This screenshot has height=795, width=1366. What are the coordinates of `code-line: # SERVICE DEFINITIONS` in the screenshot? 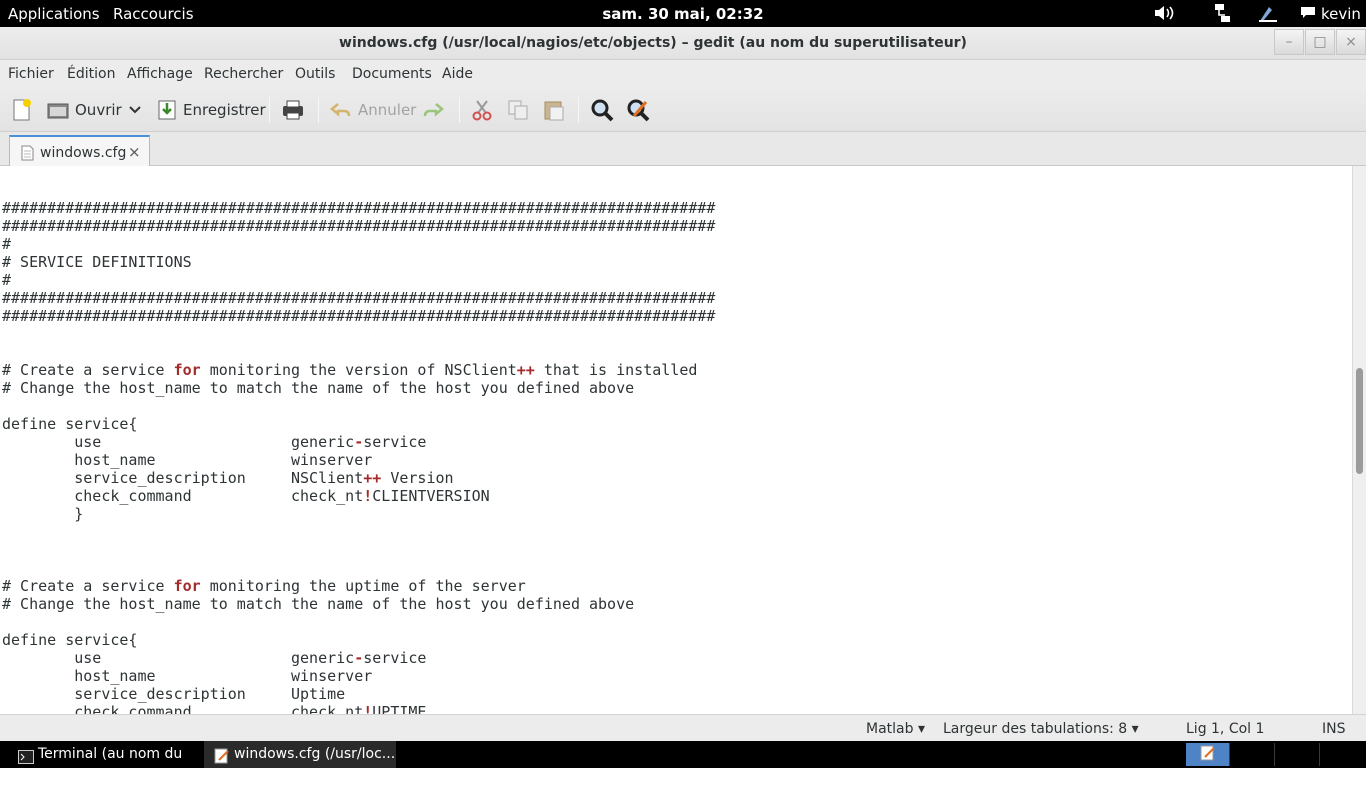 It's located at (97, 262).